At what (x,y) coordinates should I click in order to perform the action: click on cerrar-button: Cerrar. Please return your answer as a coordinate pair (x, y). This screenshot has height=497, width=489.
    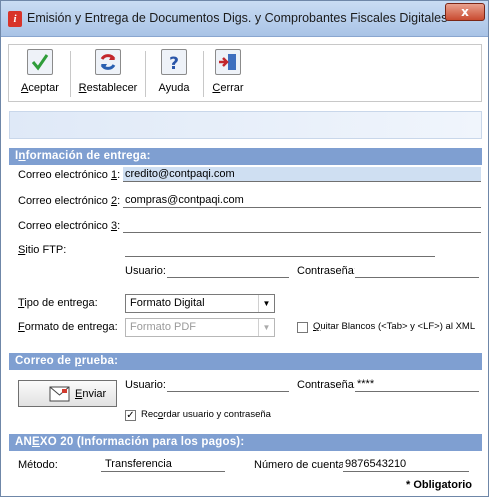
    Looking at the image, I should click on (228, 74).